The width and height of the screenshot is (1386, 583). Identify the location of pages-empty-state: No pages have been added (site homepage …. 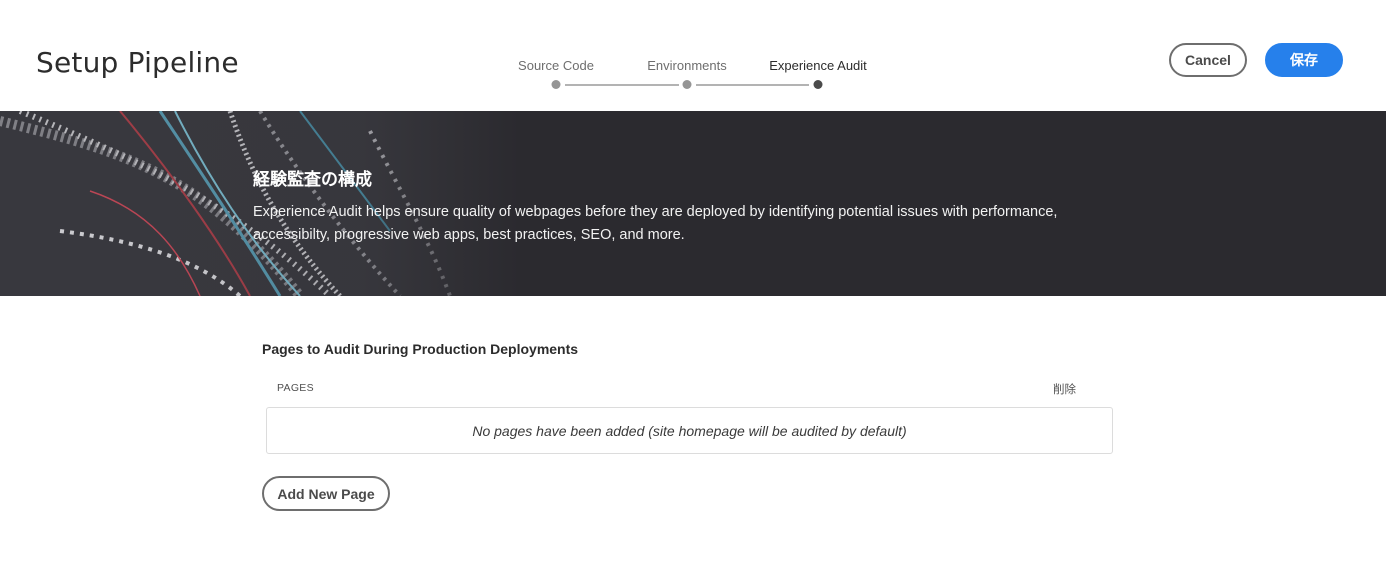
(689, 430).